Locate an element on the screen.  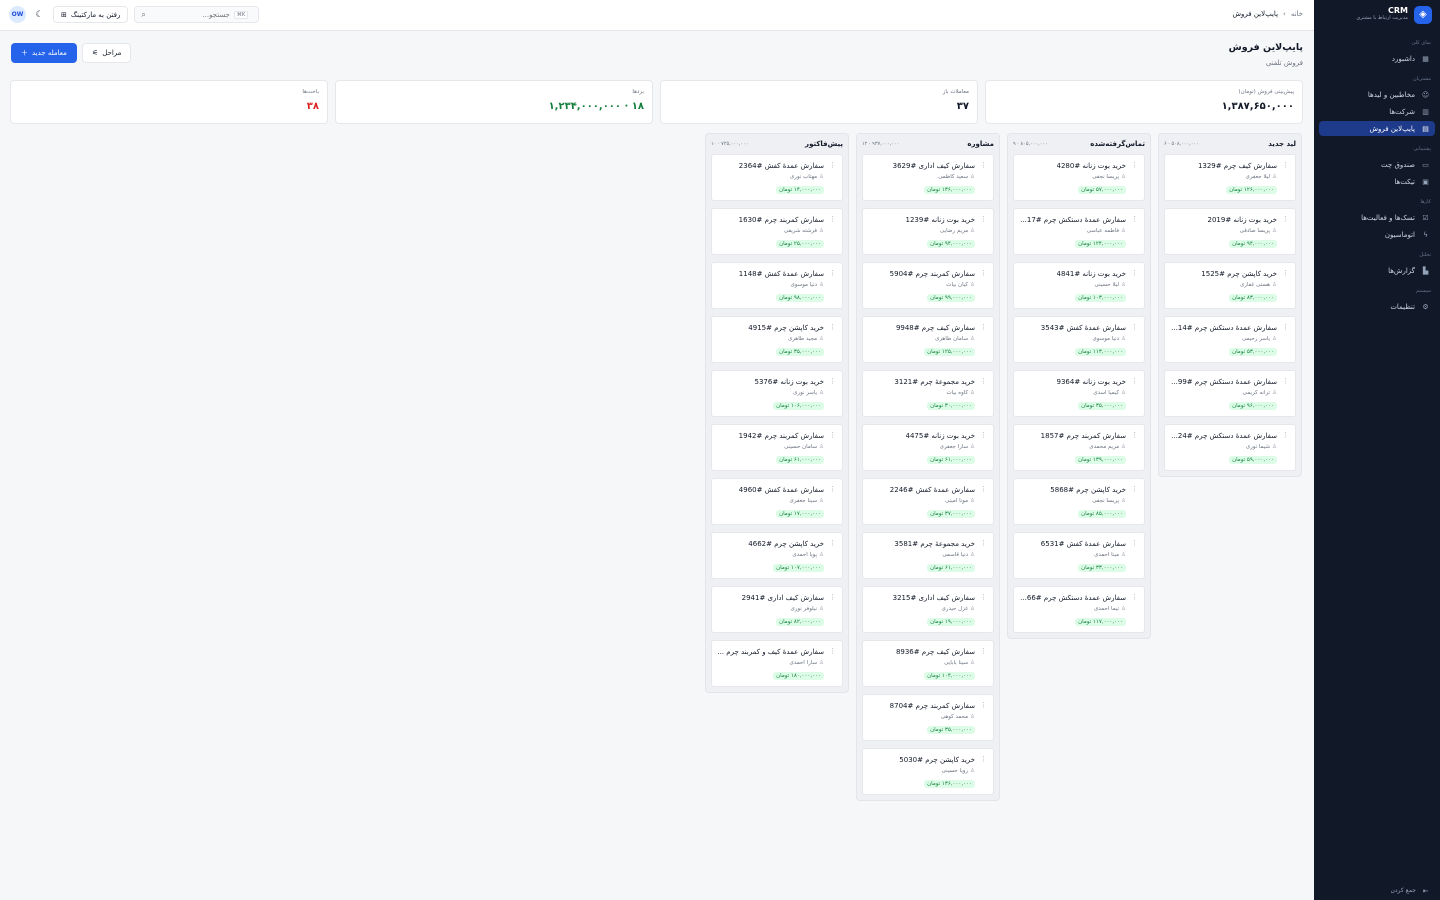
user-avatar: OW is located at coordinates (17, 14).